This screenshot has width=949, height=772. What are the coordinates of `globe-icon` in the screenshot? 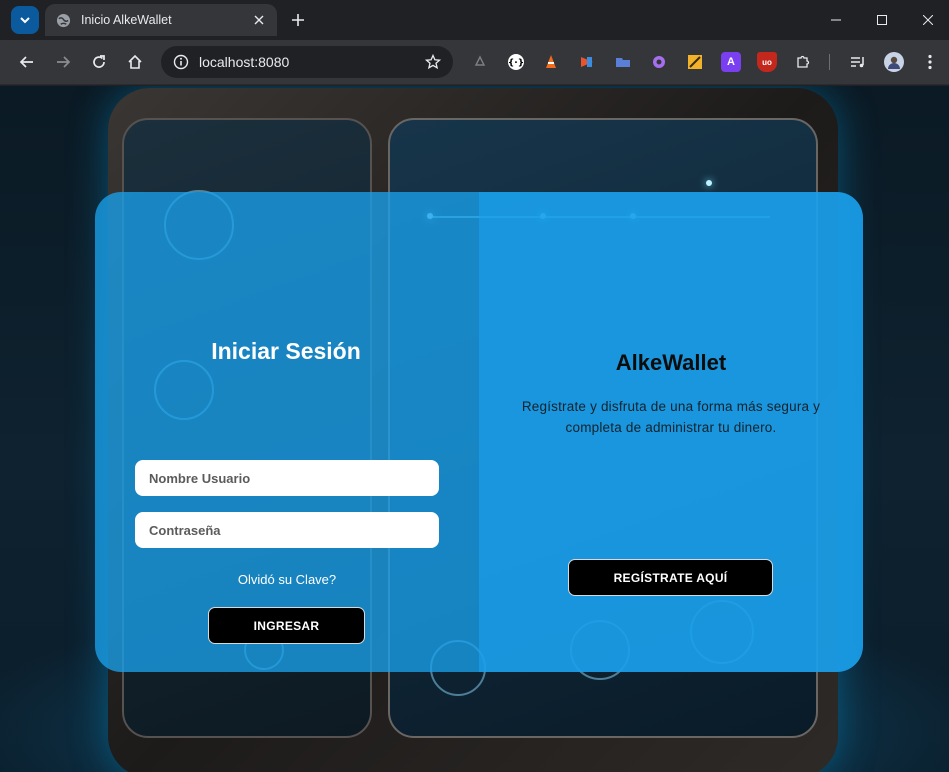 It's located at (63, 20).